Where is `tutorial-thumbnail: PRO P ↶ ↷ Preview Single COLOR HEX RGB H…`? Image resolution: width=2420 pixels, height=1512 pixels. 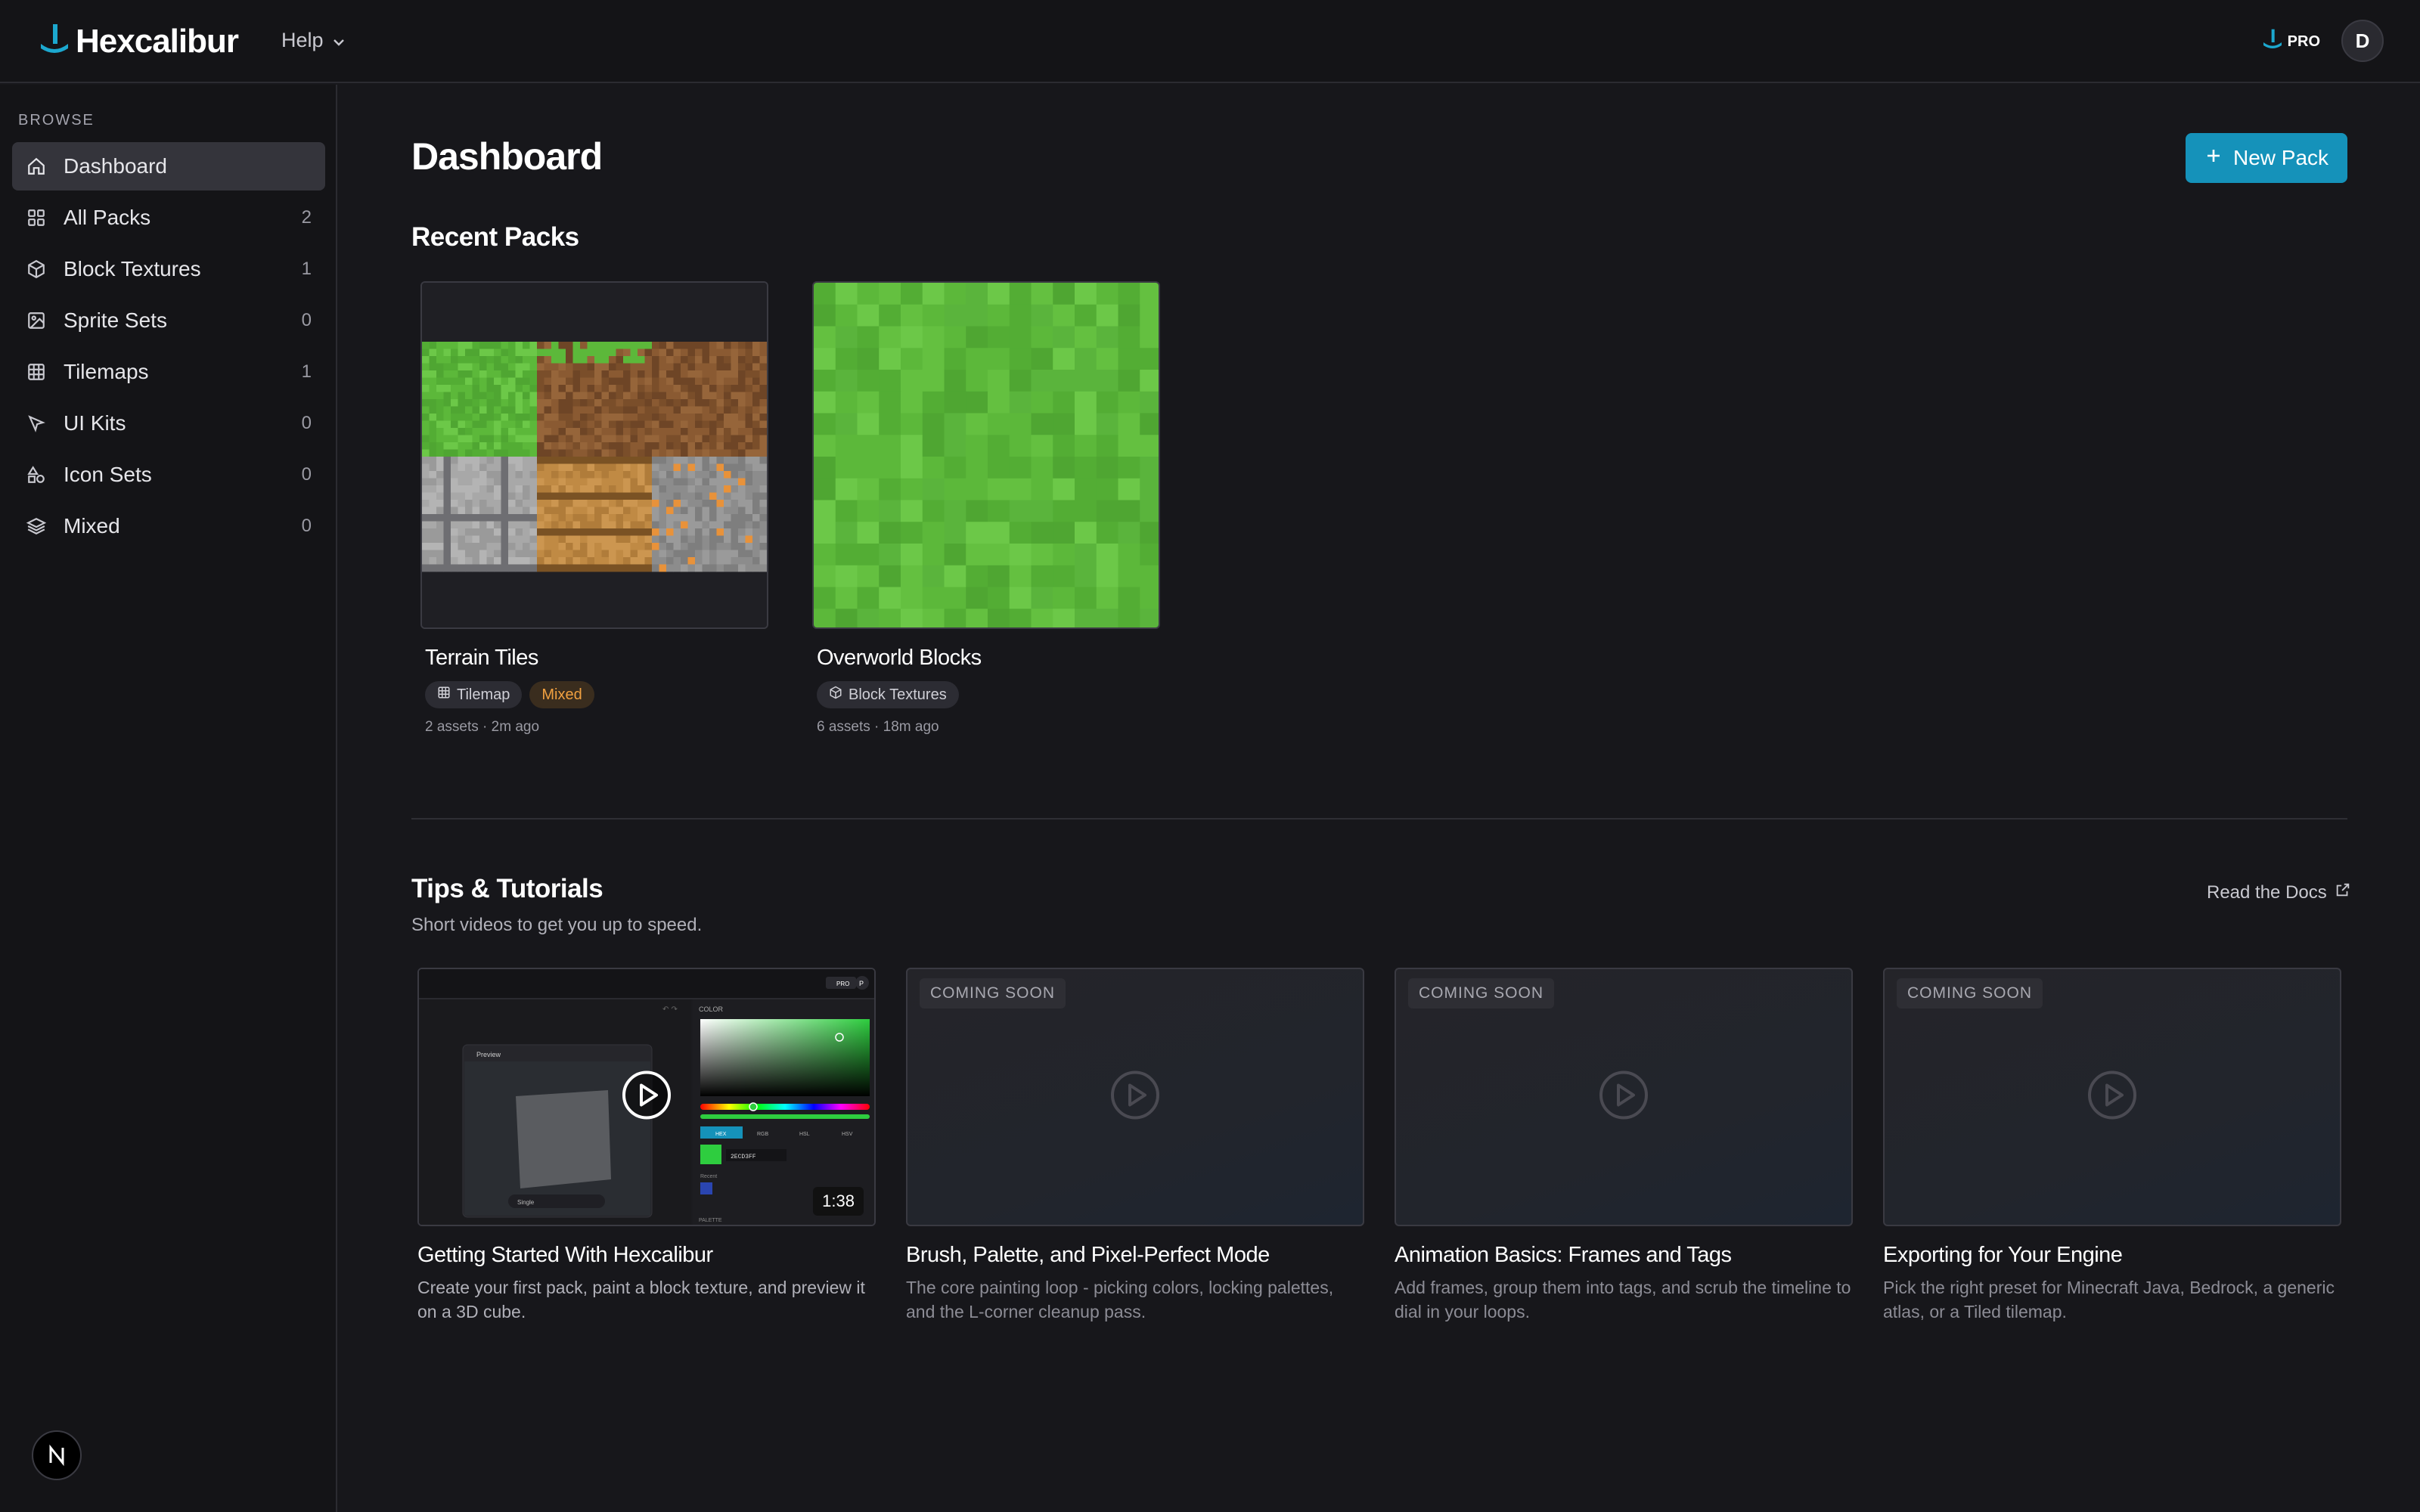
tutorial-thumbnail: PRO P ↶ ↷ Preview Single COLOR HEX RGB H… is located at coordinates (646, 1097).